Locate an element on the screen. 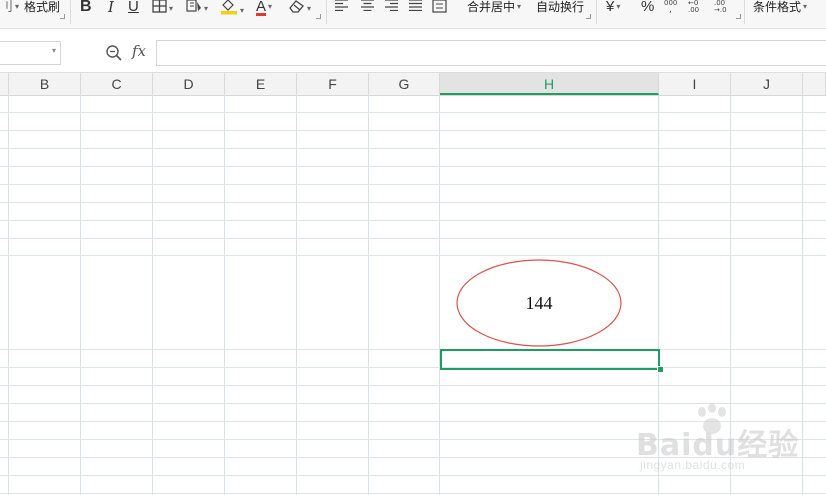 This screenshot has height=495, width=826. fill-style-icon is located at coordinates (193, 6).